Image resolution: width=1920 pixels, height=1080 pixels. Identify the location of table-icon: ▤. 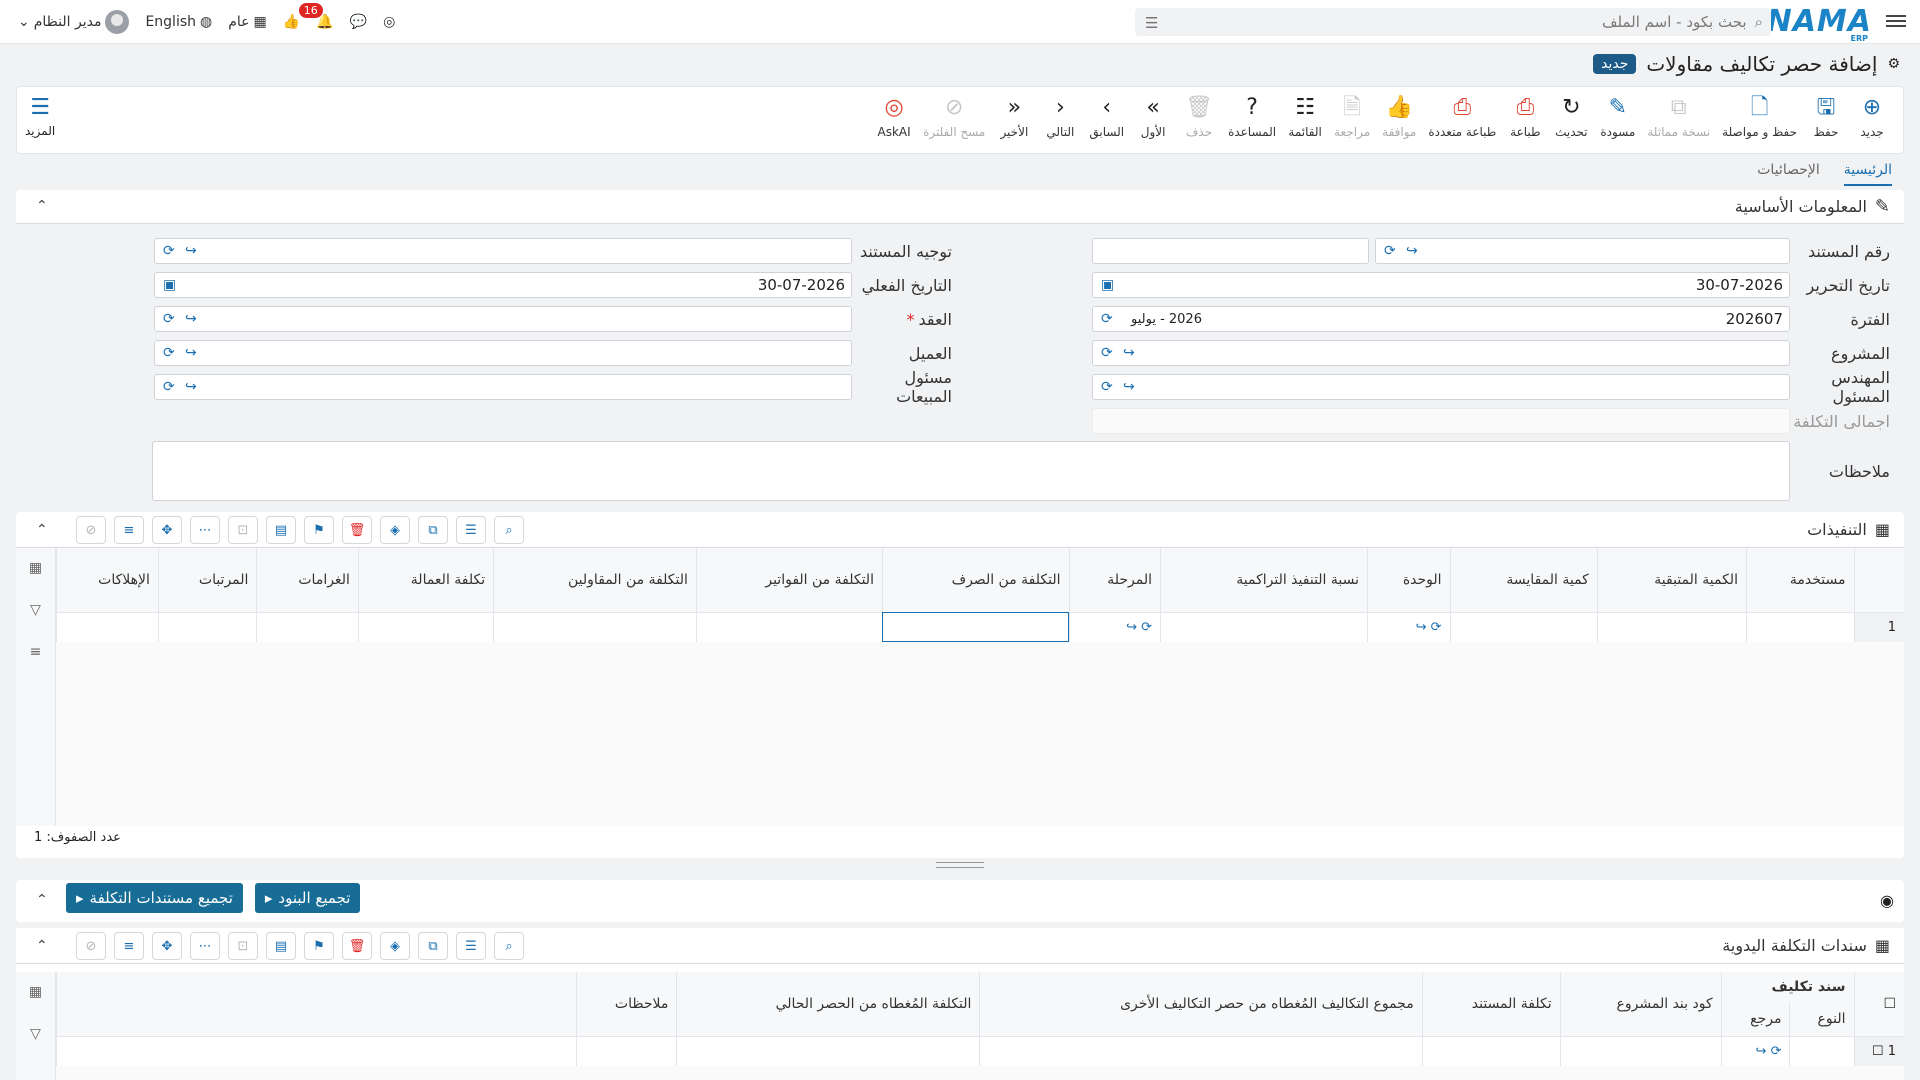
(281, 530).